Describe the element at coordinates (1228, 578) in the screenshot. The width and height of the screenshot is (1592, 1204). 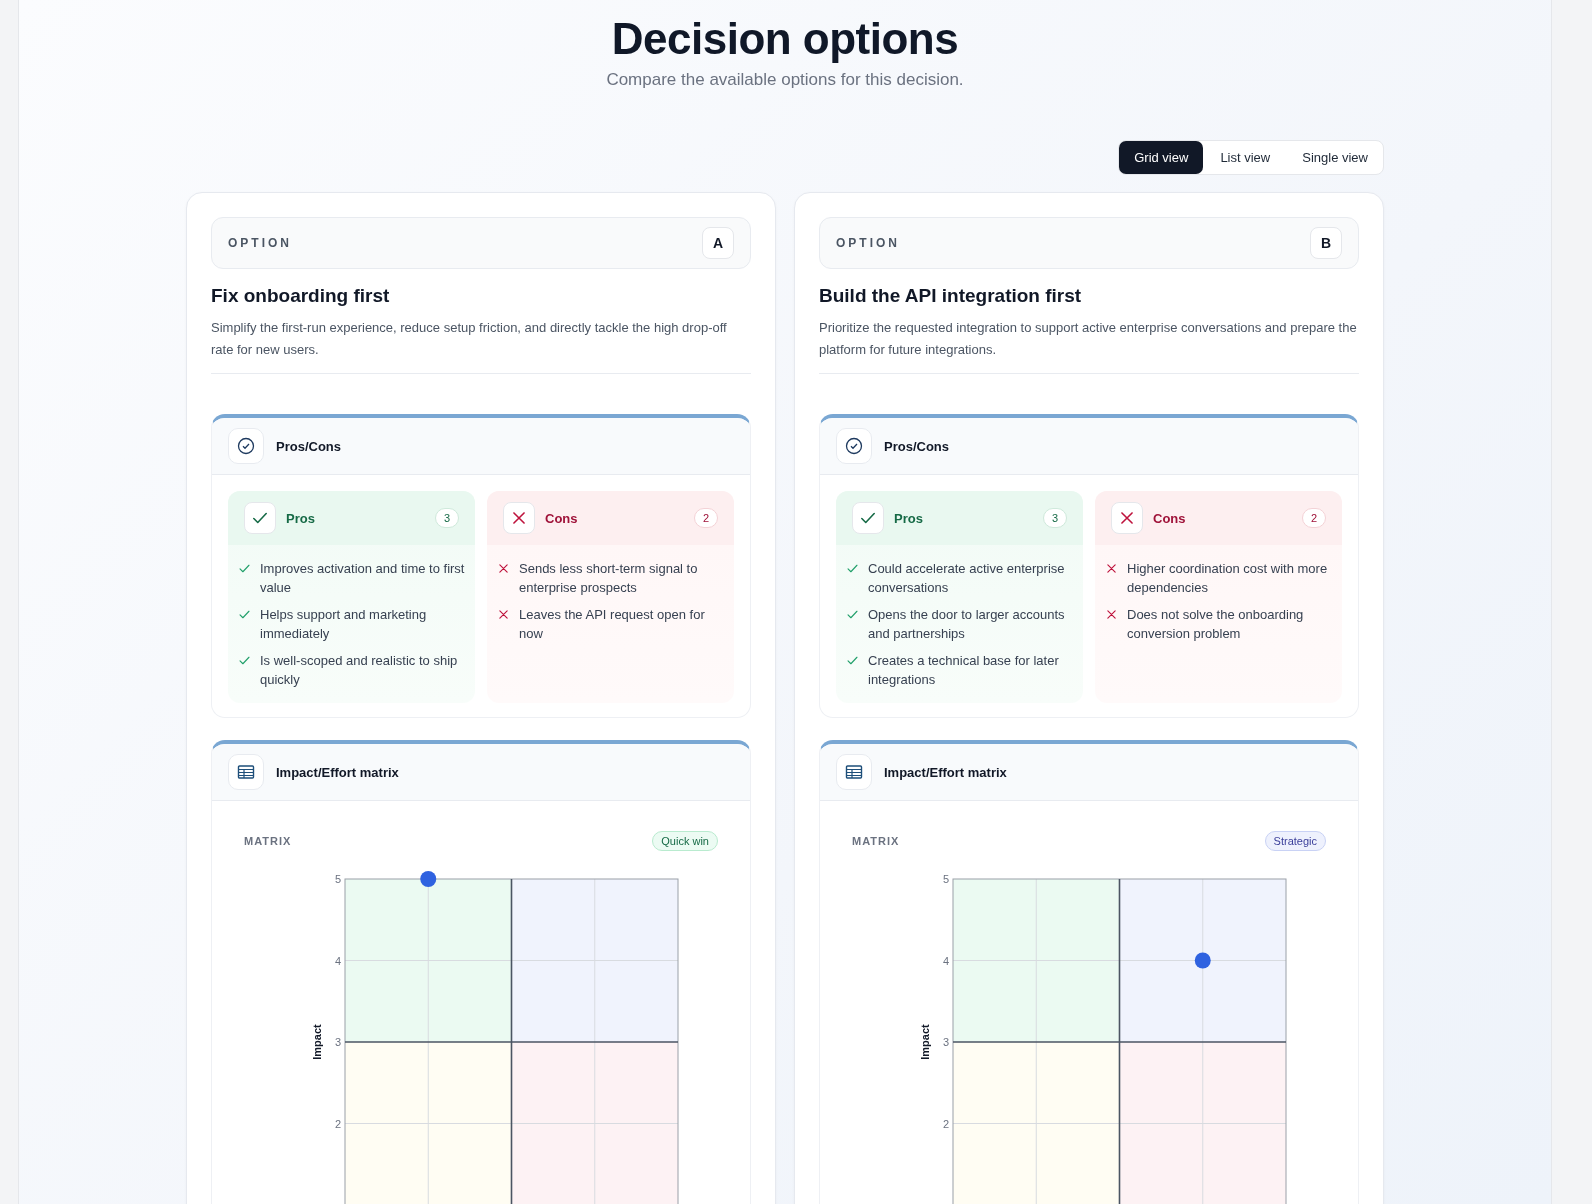
I see `con-text: Higher coordination cost with more dependencies` at that location.